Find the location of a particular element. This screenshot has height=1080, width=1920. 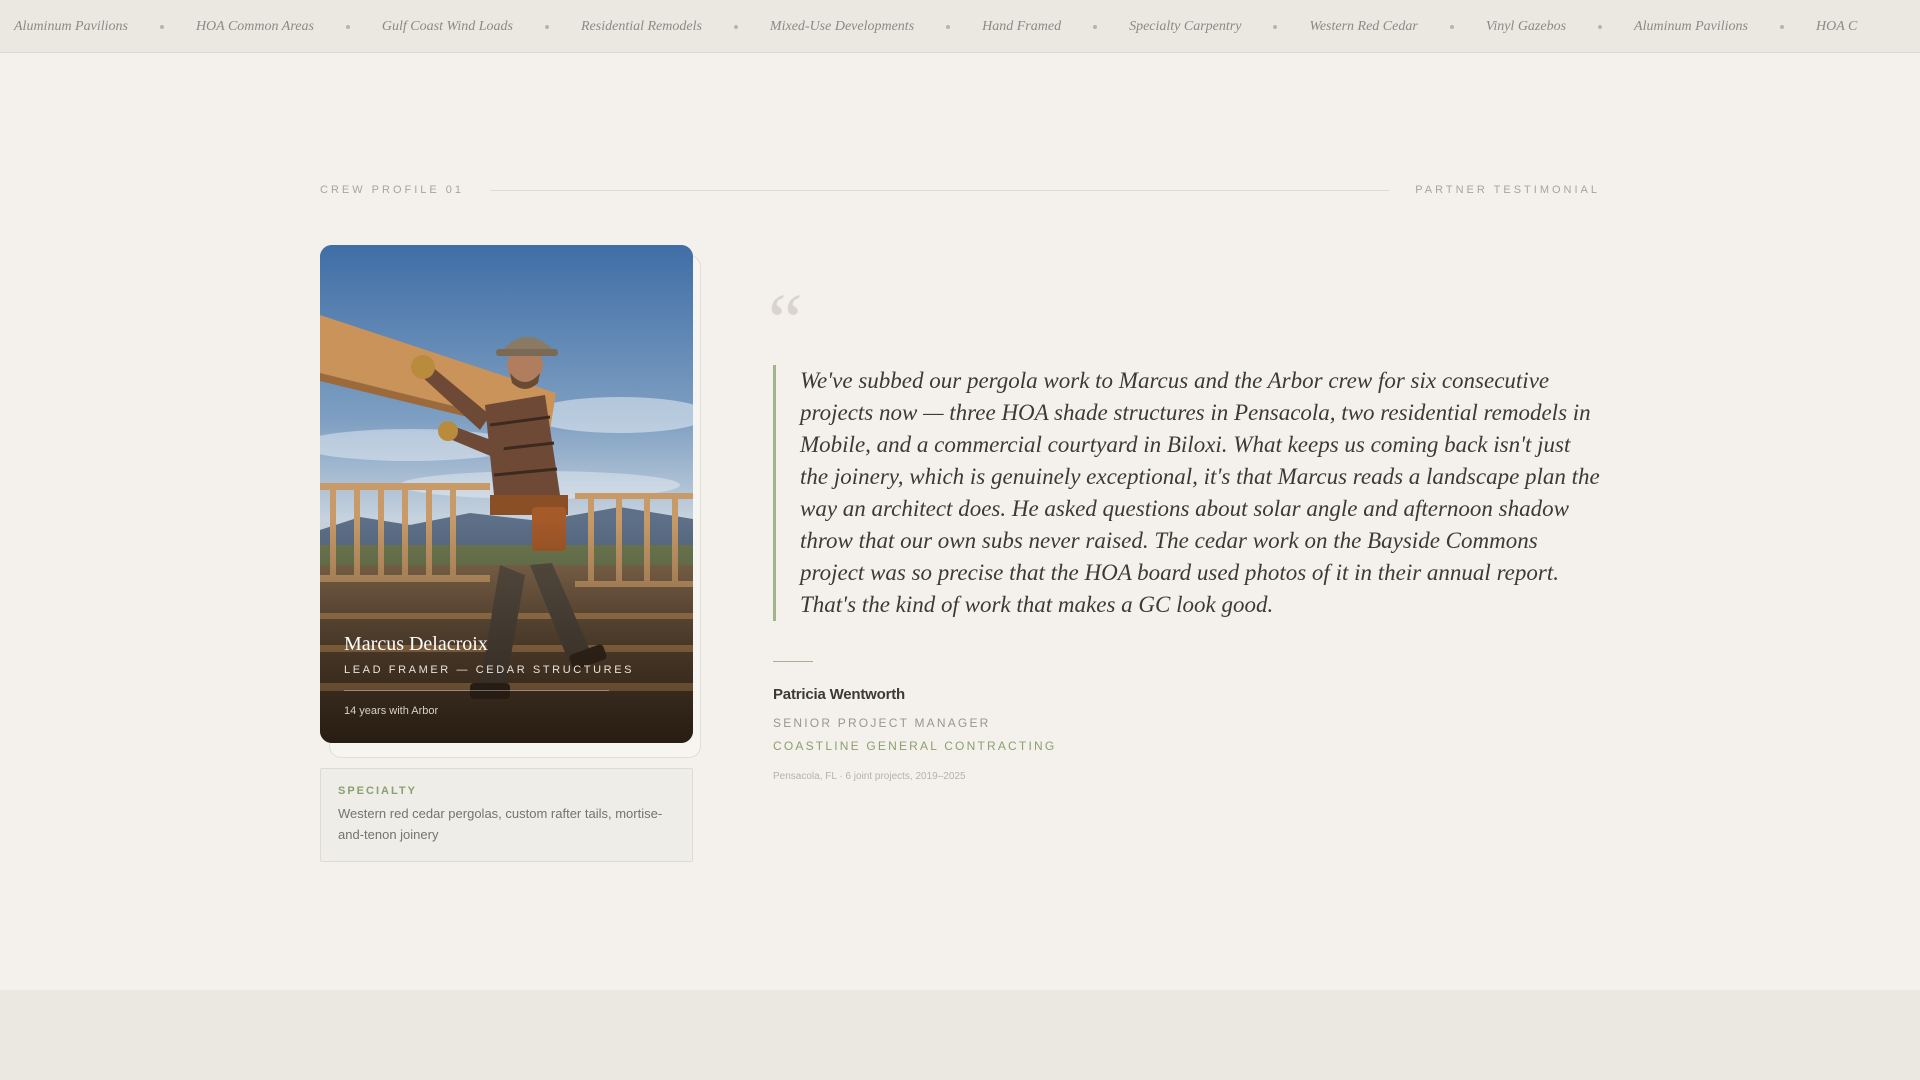

footer-band is located at coordinates (960, 1035).